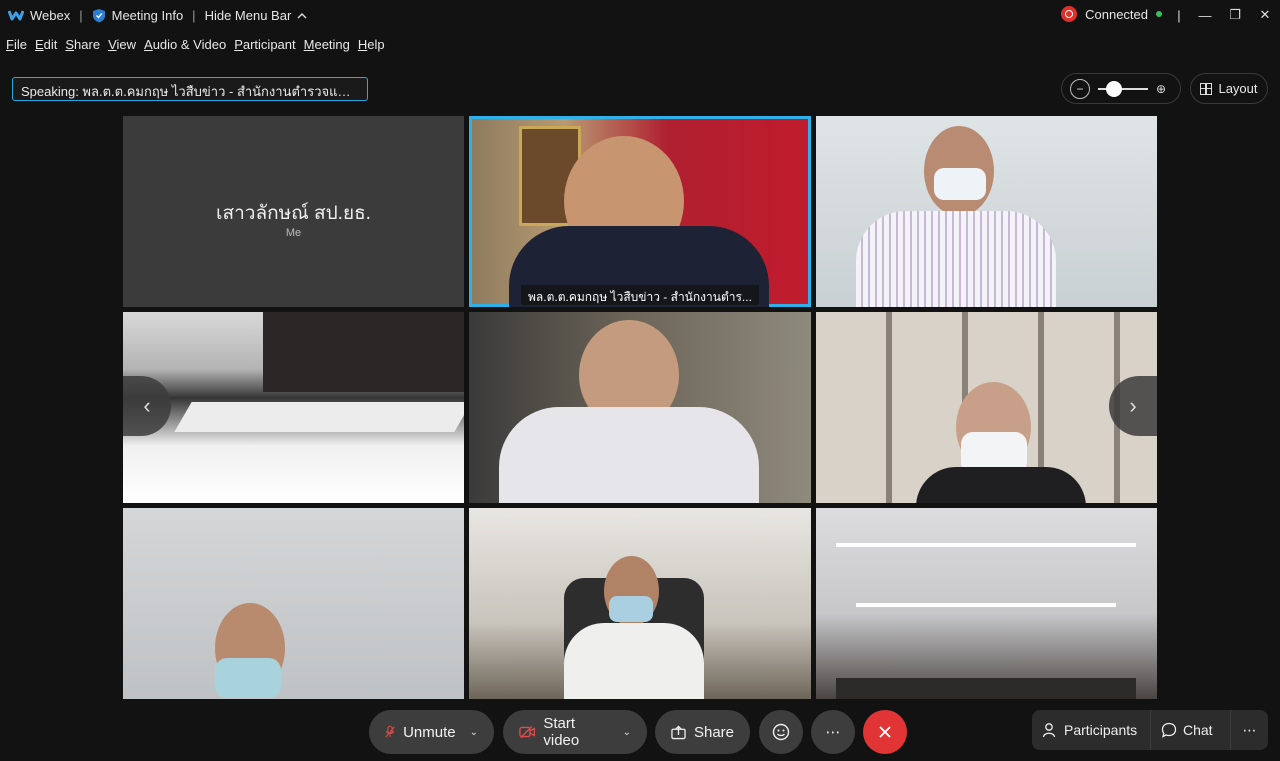 This screenshot has width=1280, height=761. I want to click on person-icon, so click(1049, 730).